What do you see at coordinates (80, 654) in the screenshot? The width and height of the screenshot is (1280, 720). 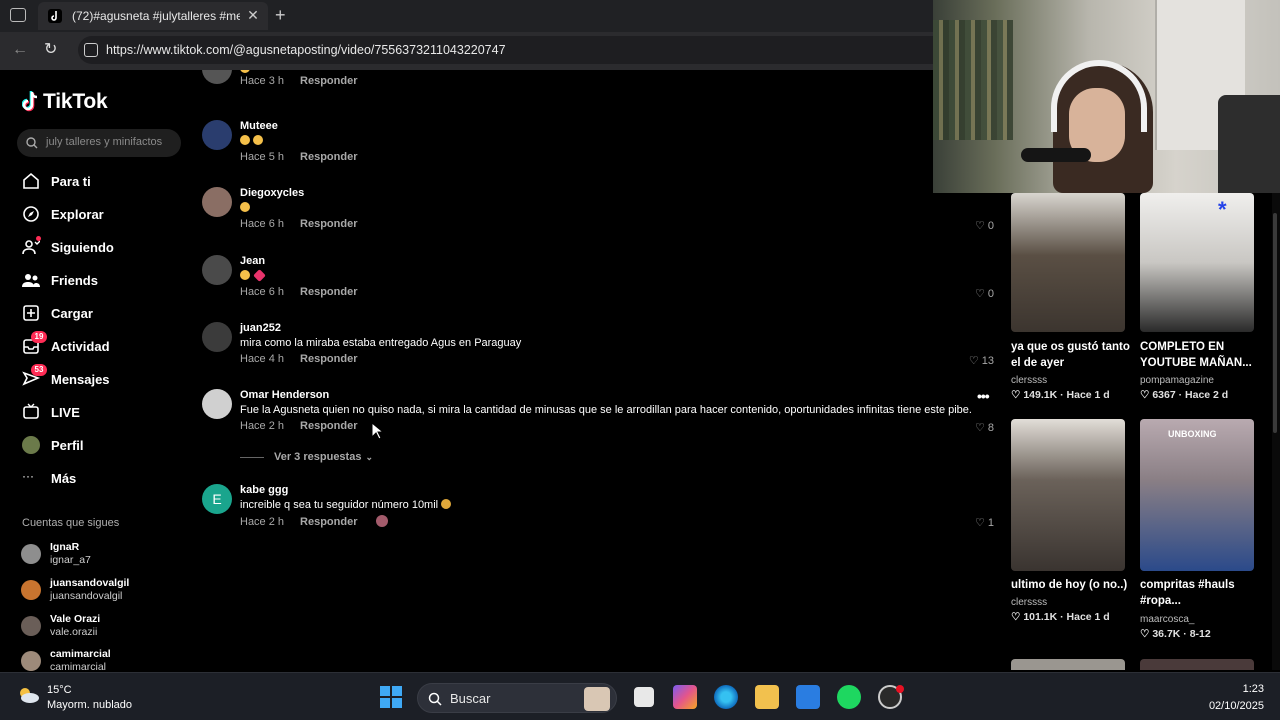 I see `account-name: camimarcial` at bounding box center [80, 654].